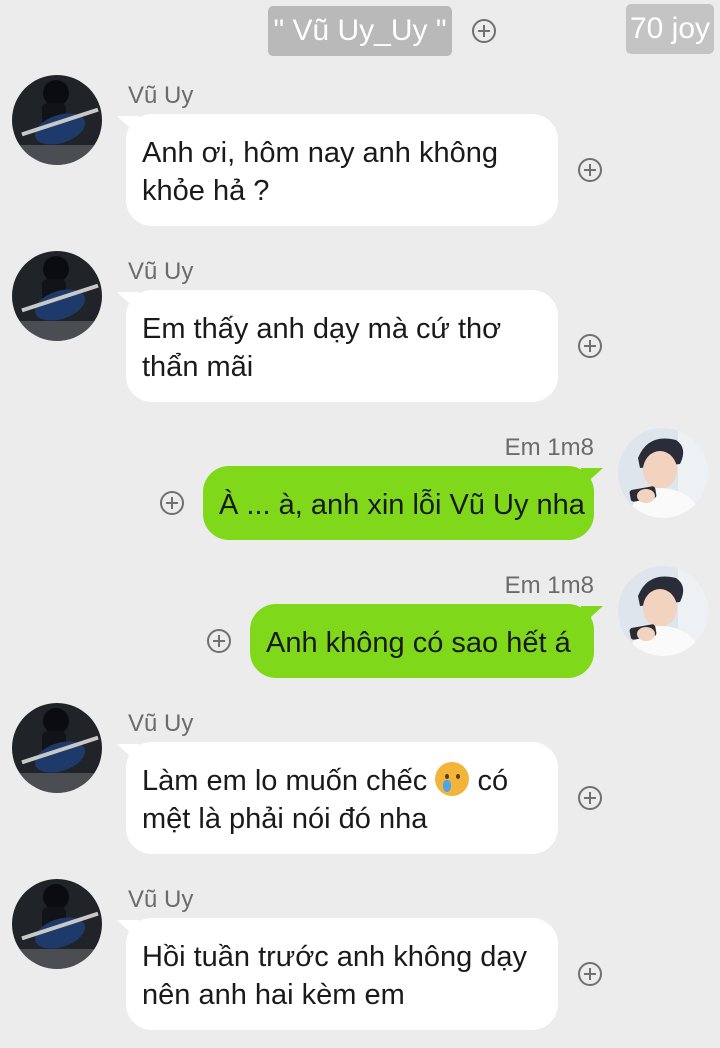  I want to click on message-bubble: Em thấy anh dạy mà cứ thơ thẩn mãi, so click(342, 346).